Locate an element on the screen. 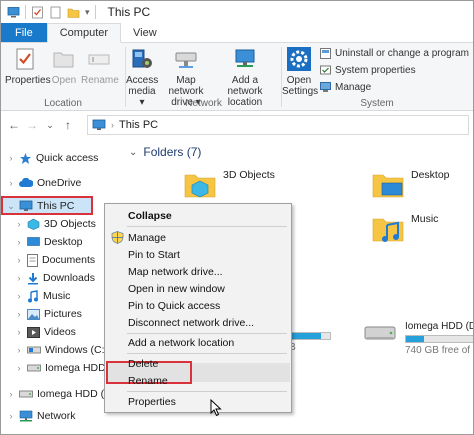  menu-item-pin-to-start: Pin to Start is located at coordinates (198, 254).